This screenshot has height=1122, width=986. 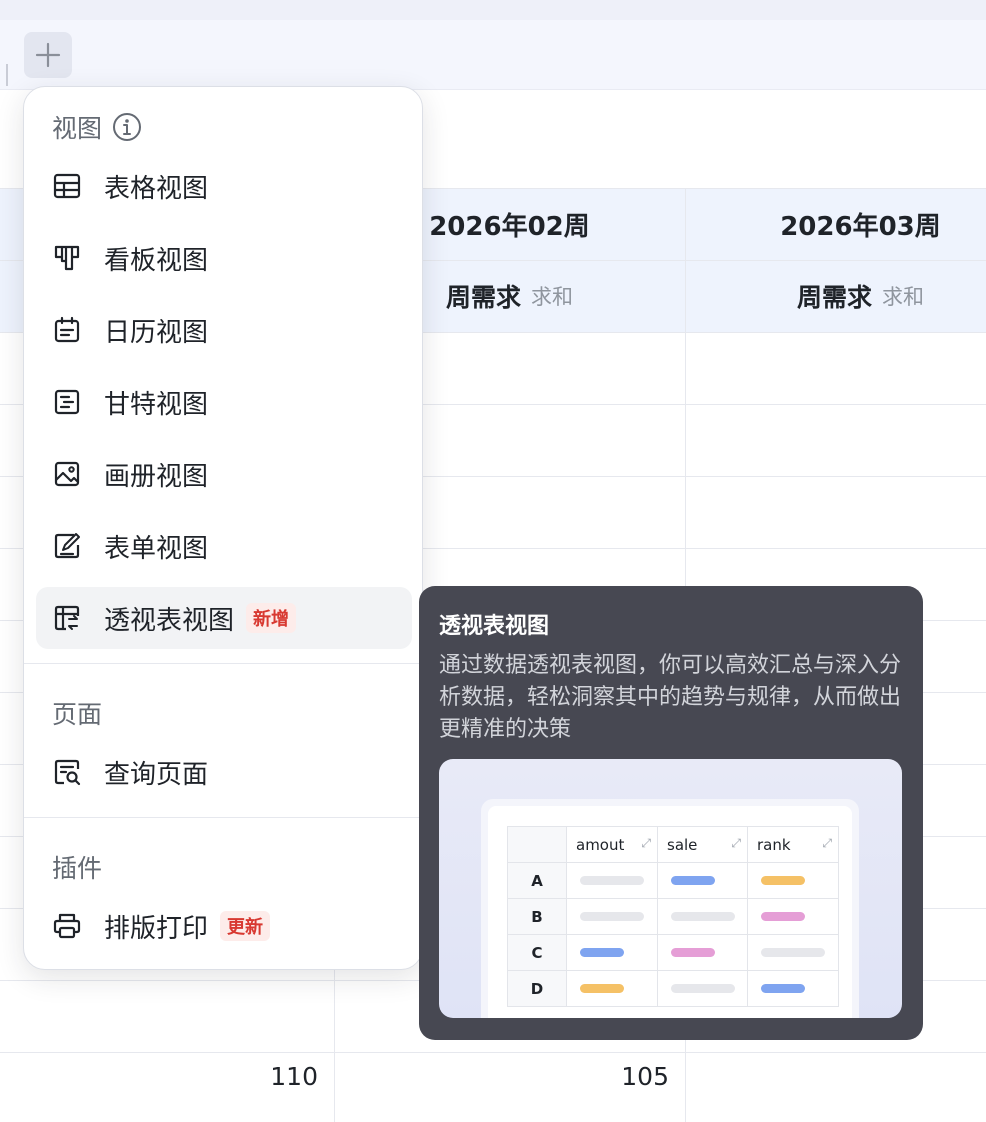 I want to click on preview-corner-cell, so click(x=537, y=844).